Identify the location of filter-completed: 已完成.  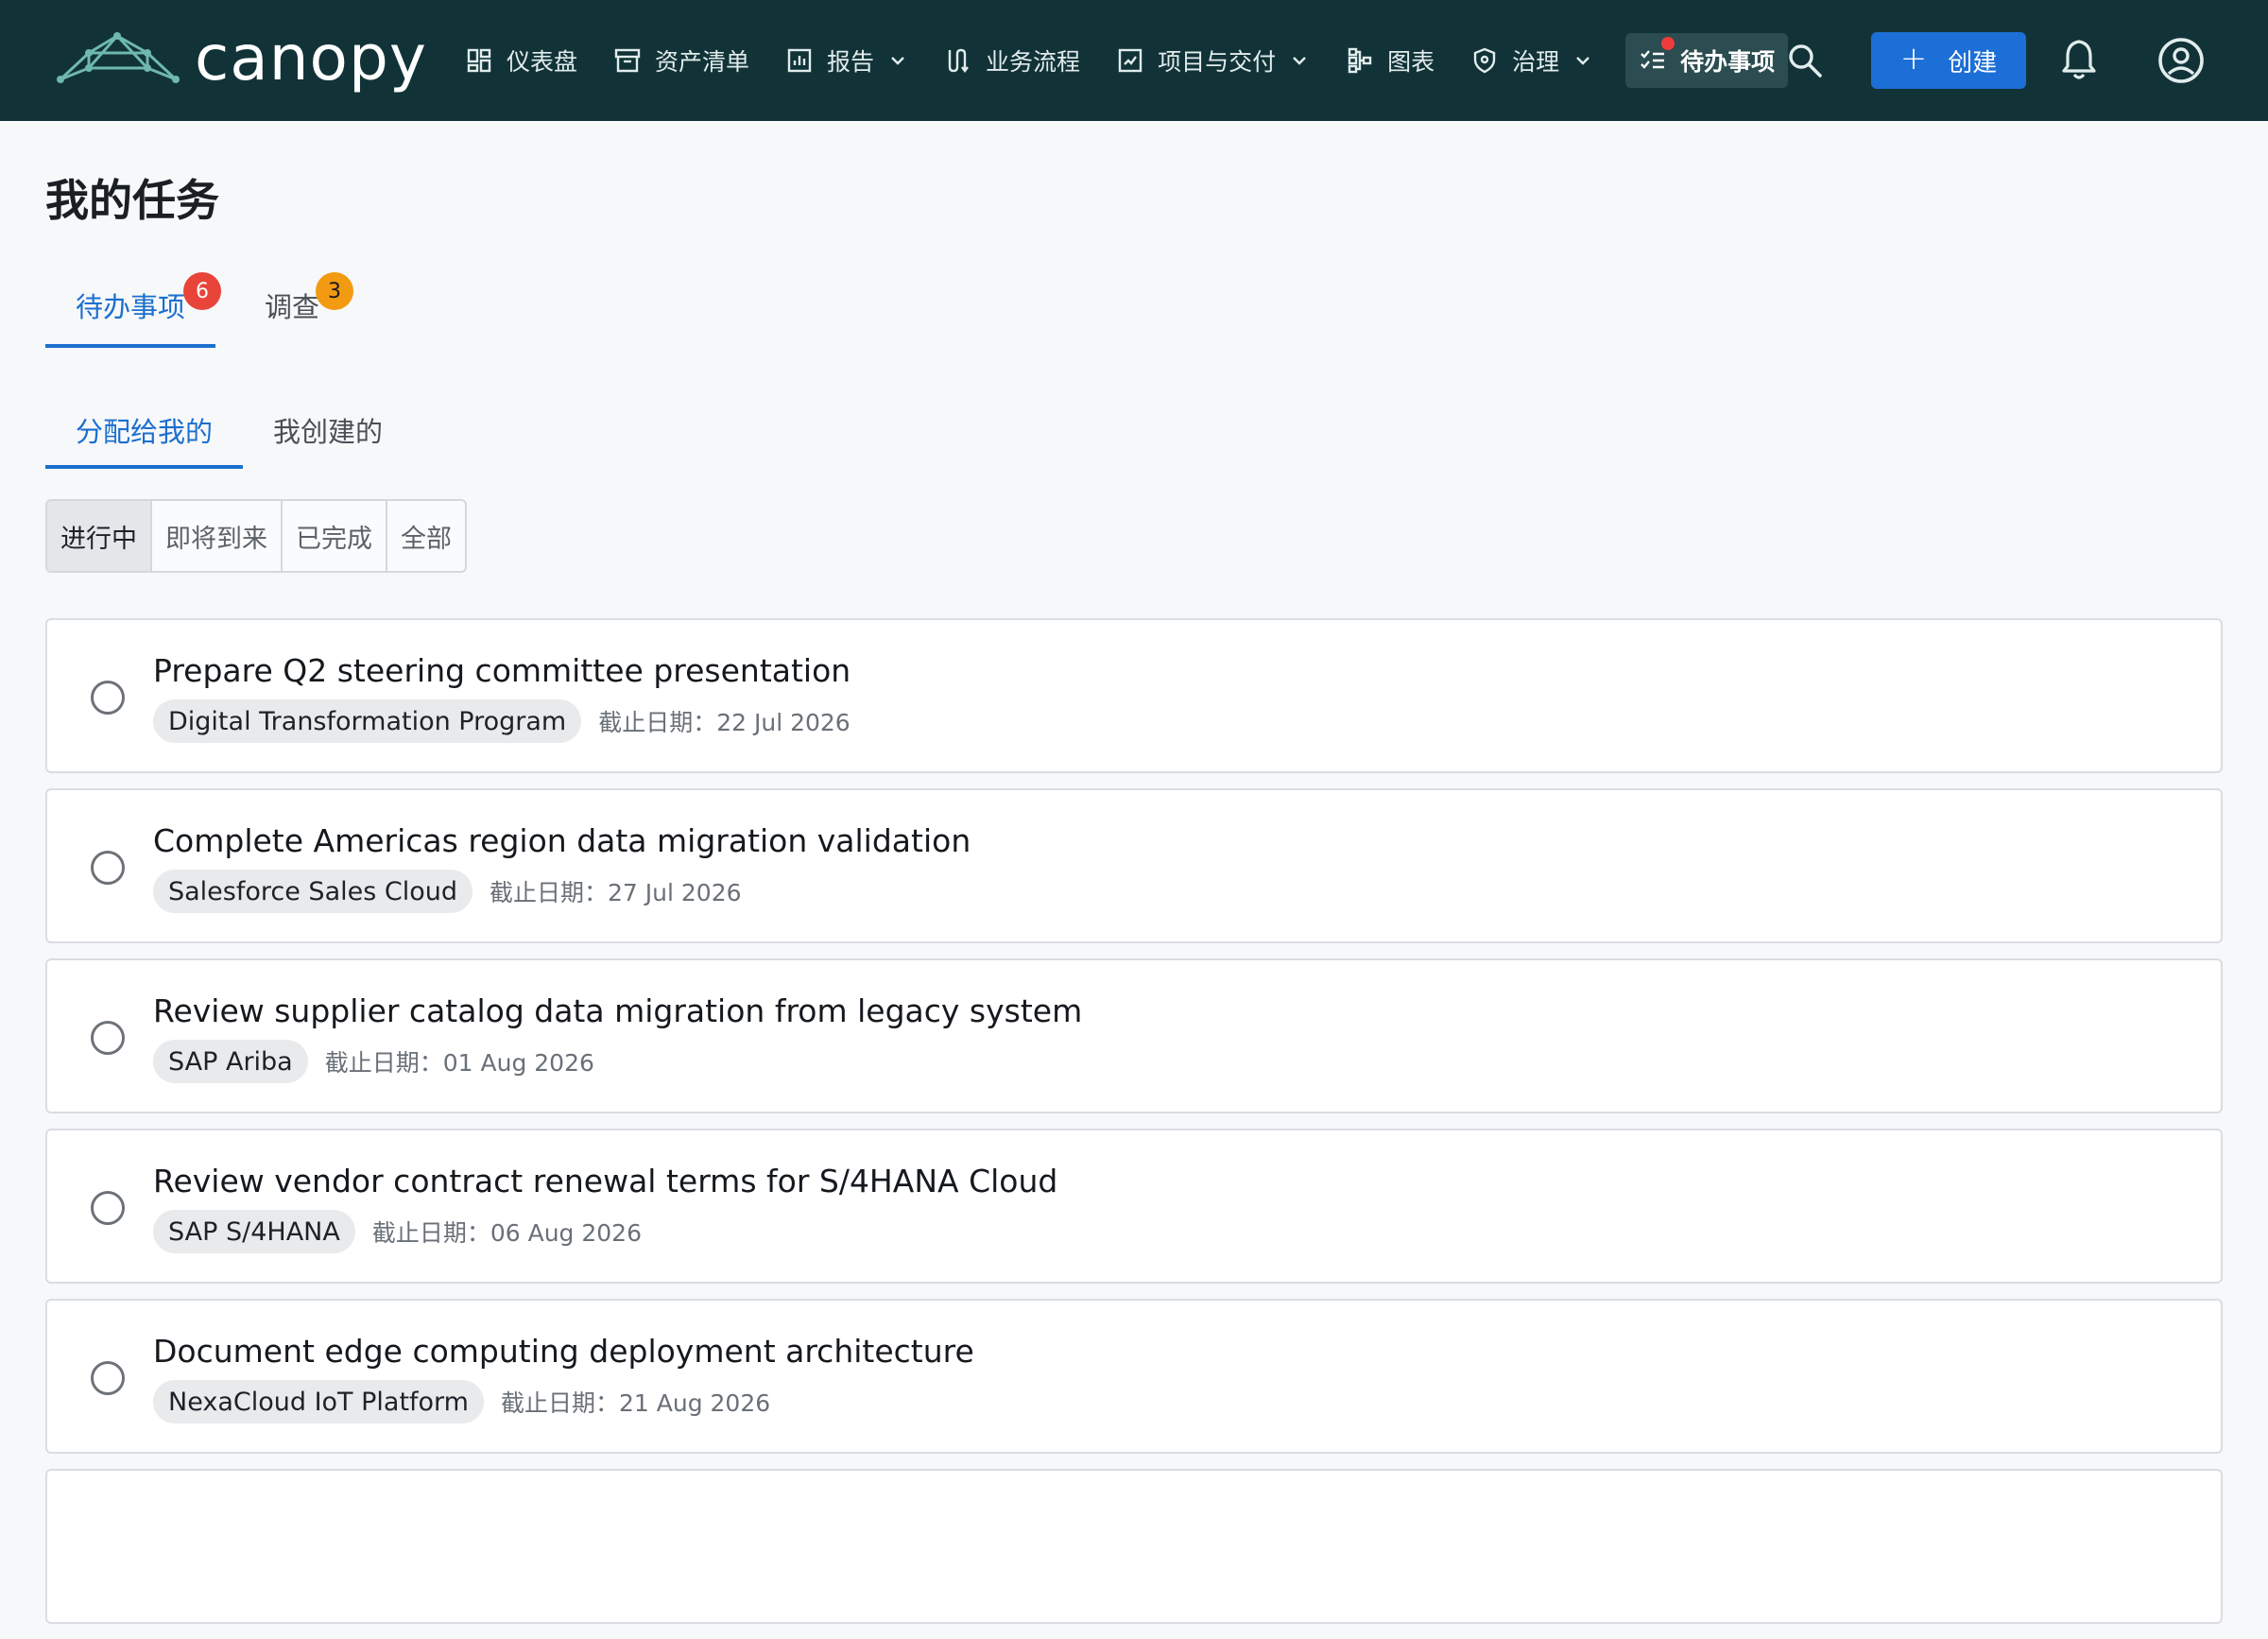
(333, 536).